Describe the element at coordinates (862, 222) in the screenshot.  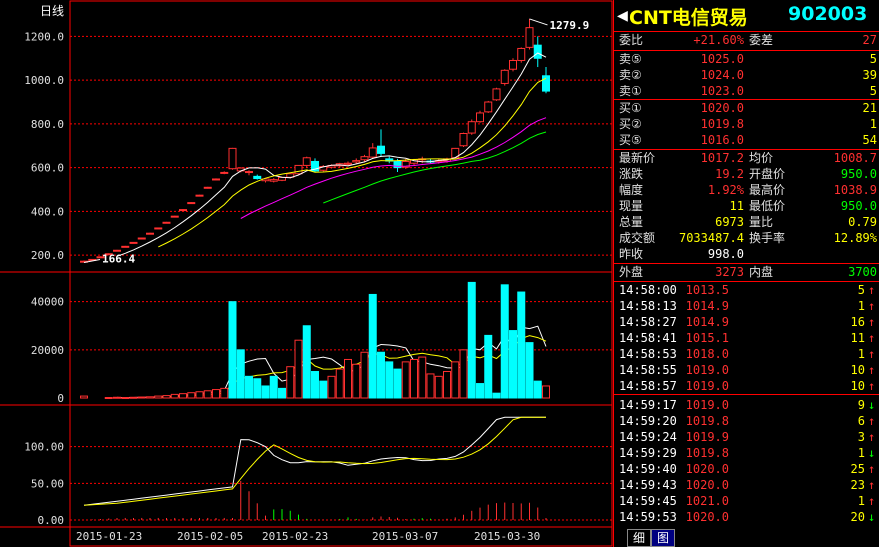
I see `stat-value: 0.79` at that location.